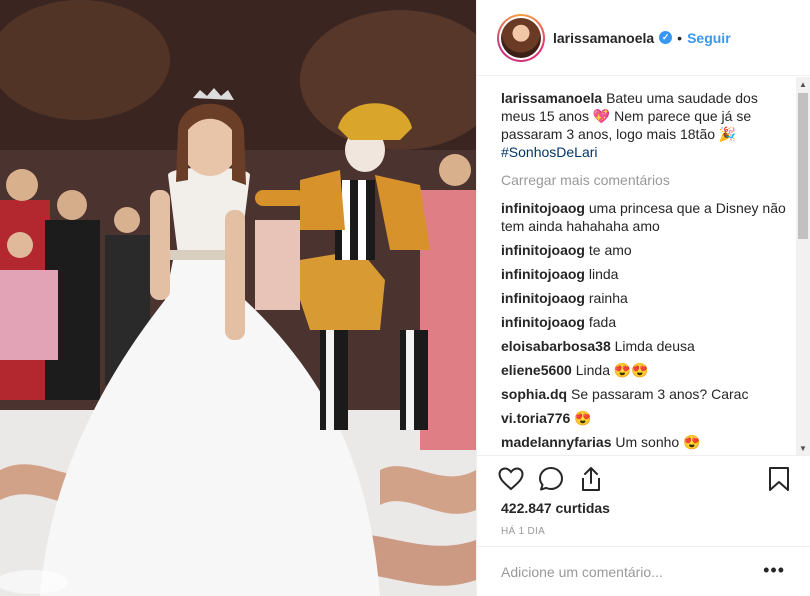  Describe the element at coordinates (556, 346) in the screenshot. I see `comment-username: eloisabarbosa38` at that location.